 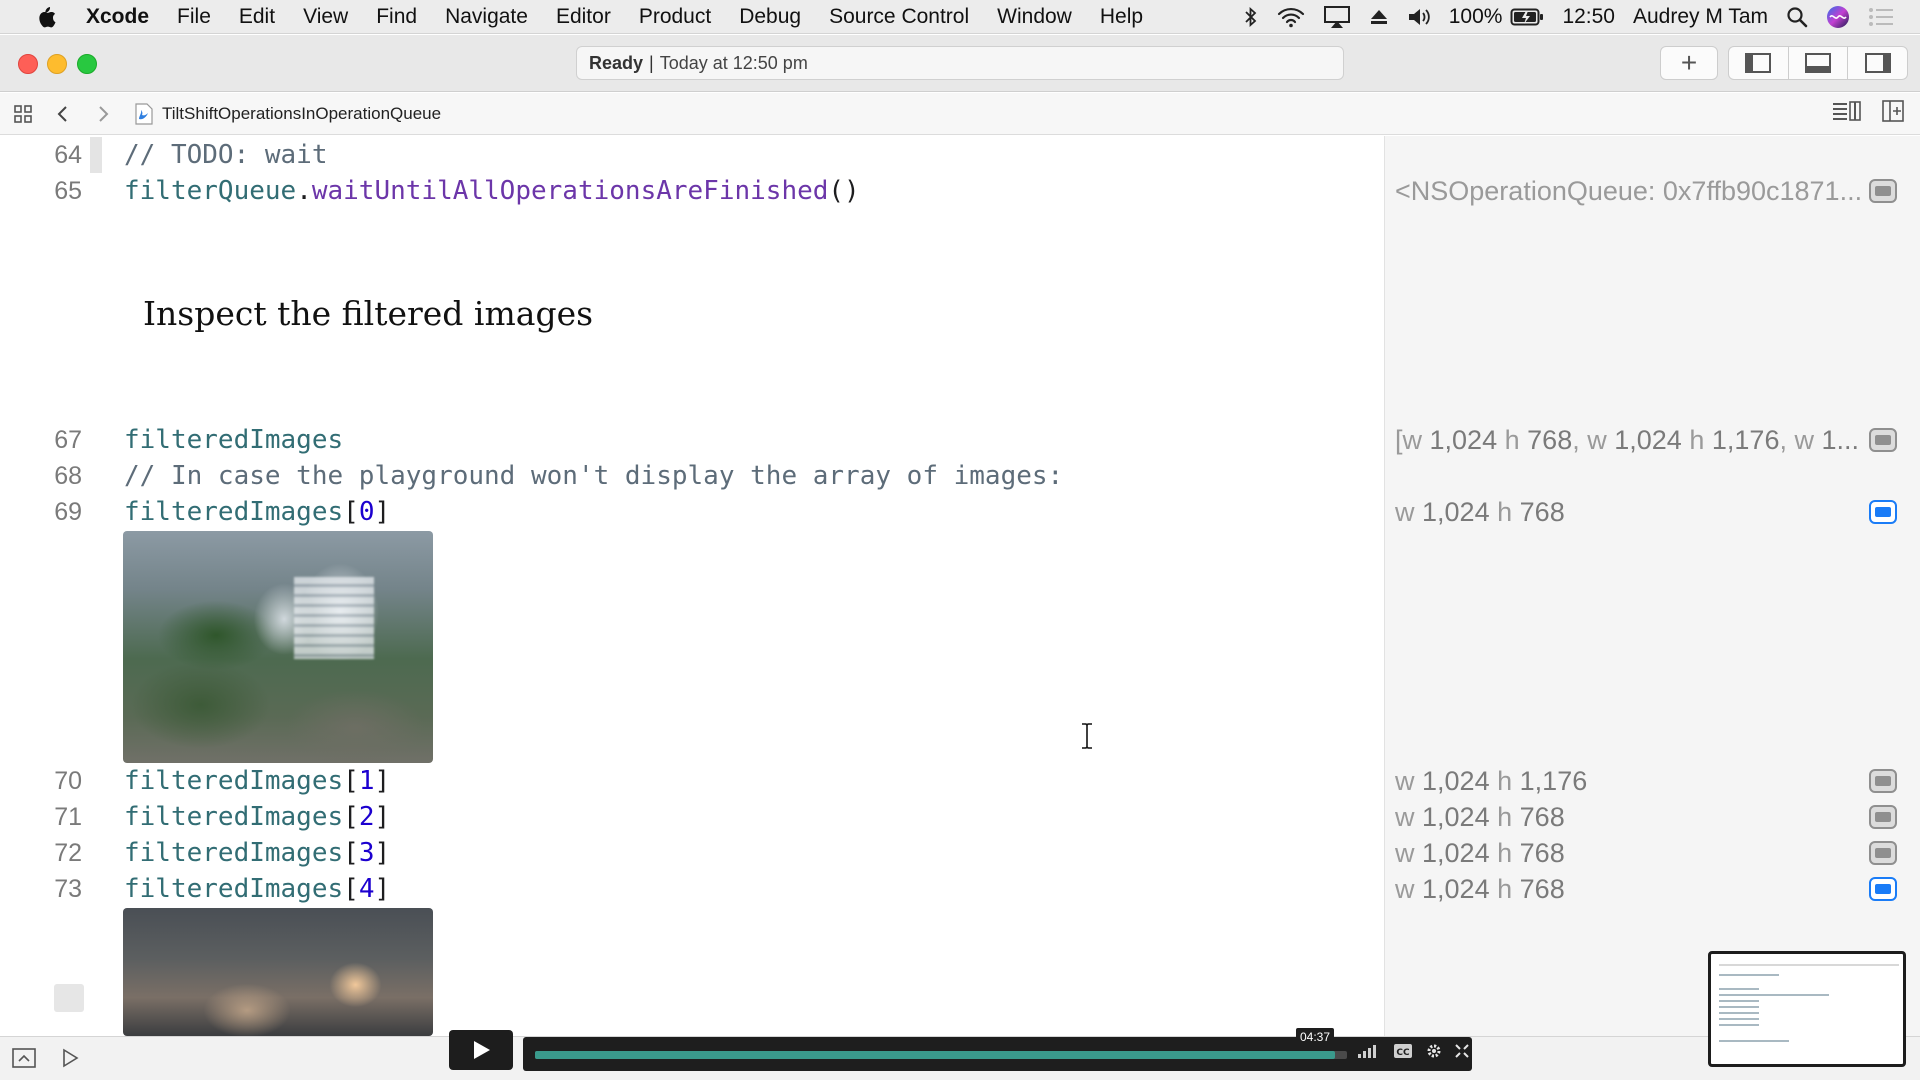 What do you see at coordinates (1650, 817) in the screenshot?
I see `result-row: w 1,024 h 768` at bounding box center [1650, 817].